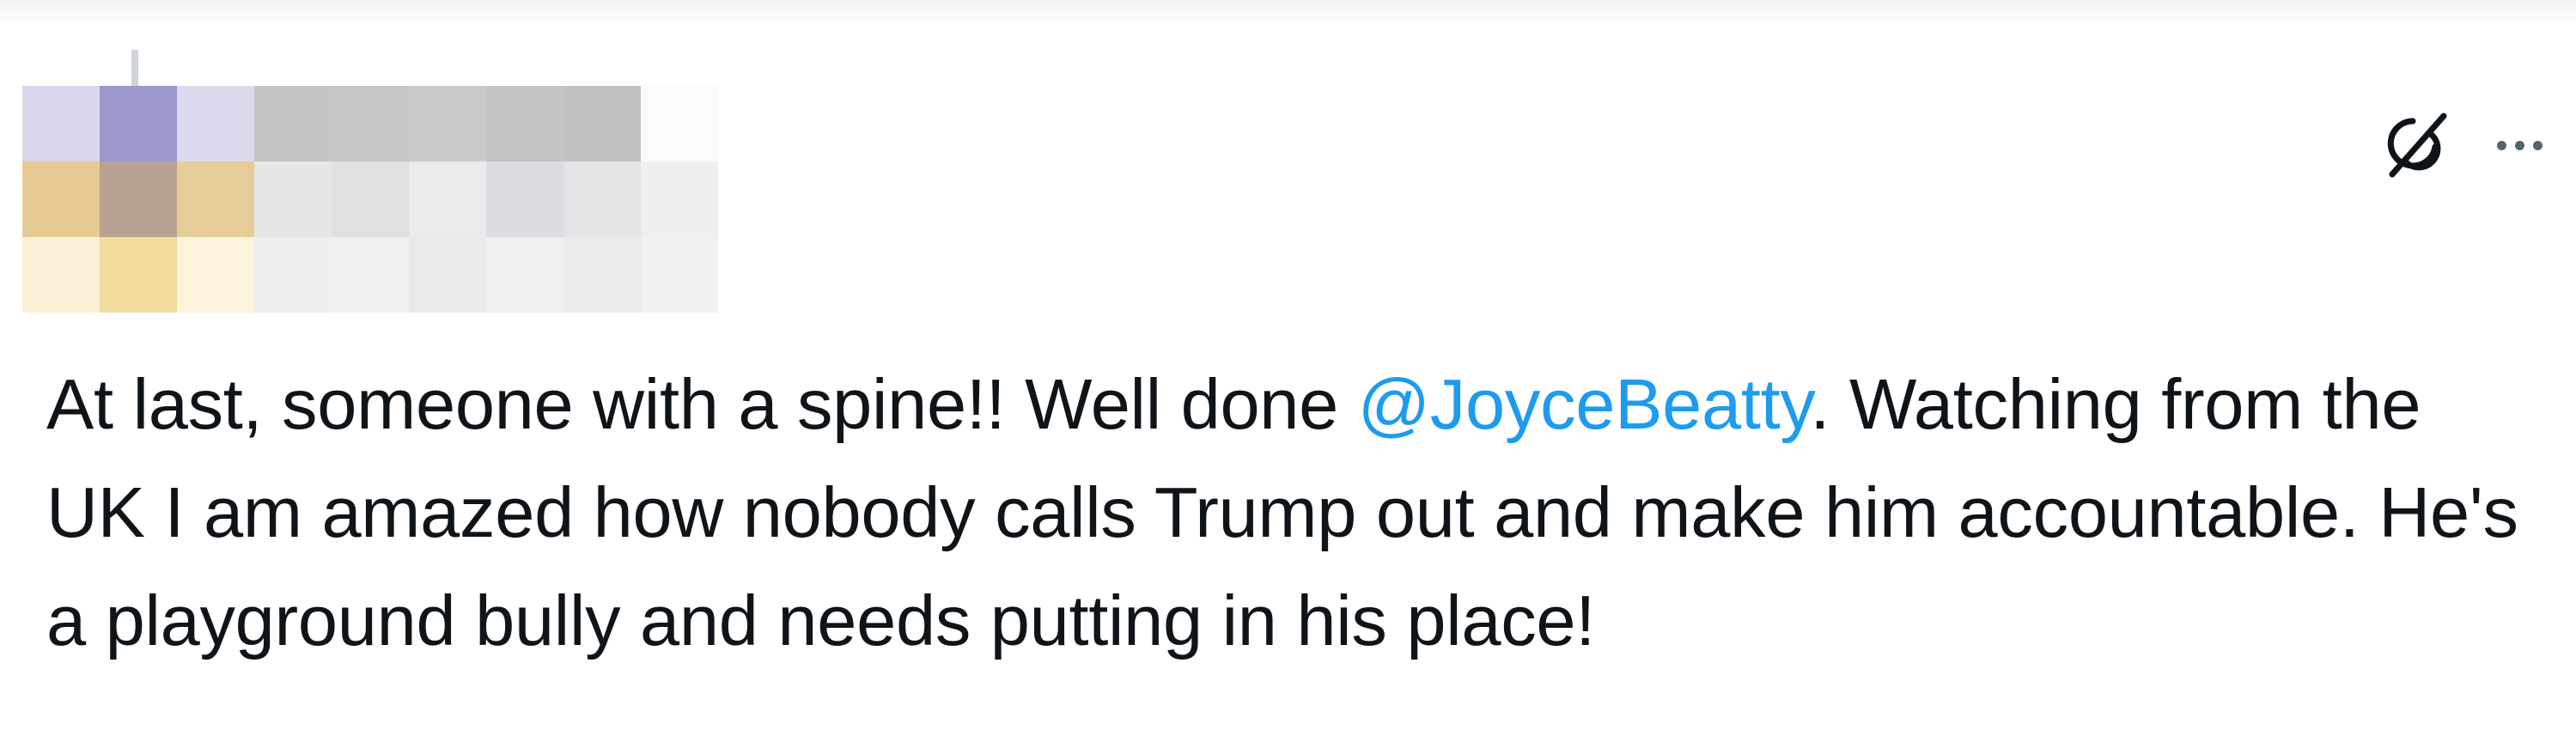  I want to click on thread-connector-line, so click(134, 69).